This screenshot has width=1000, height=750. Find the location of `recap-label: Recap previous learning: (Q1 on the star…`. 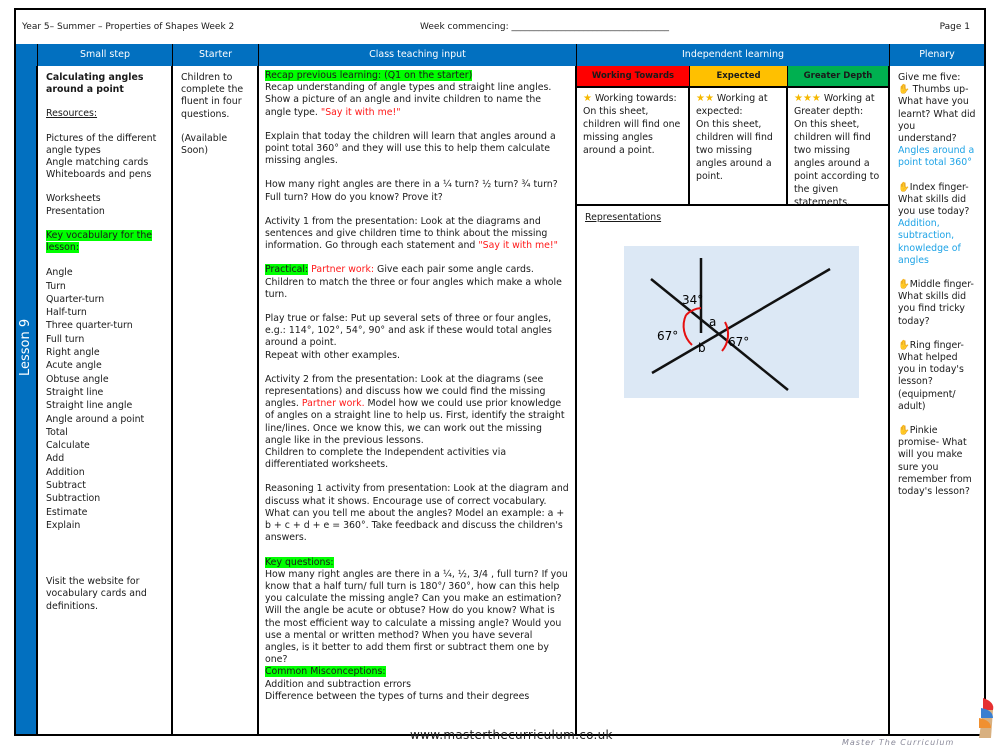

recap-label: Recap previous learning: (Q1 on the star… is located at coordinates (369, 75).